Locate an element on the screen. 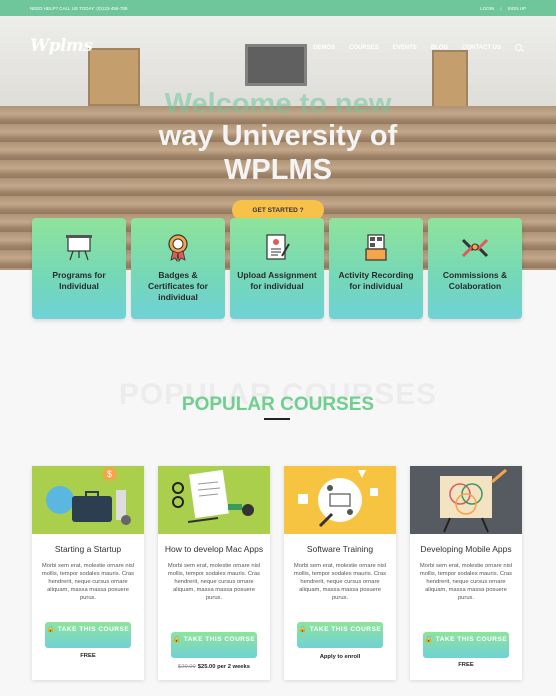  login-link: LOGIN is located at coordinates (487, 8).